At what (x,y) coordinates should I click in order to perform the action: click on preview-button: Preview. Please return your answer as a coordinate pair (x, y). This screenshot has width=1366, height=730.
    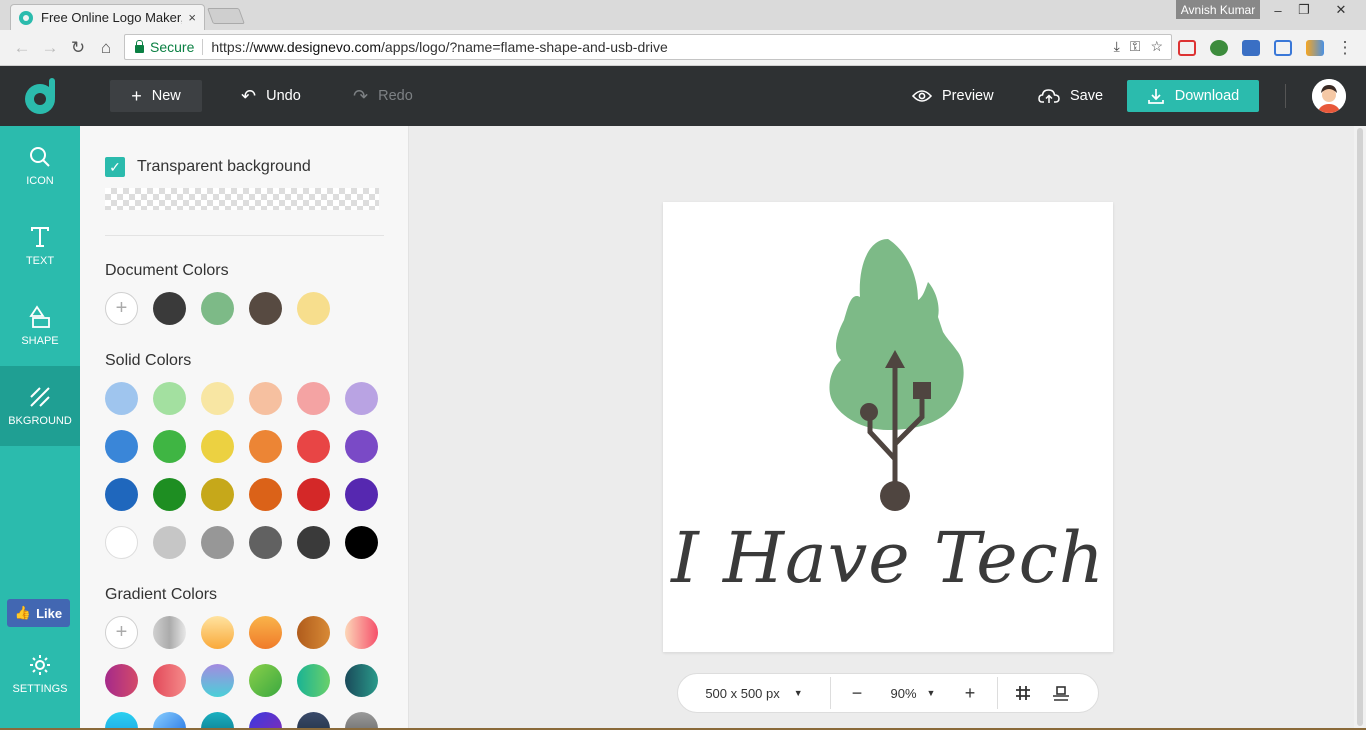
    Looking at the image, I should click on (953, 96).